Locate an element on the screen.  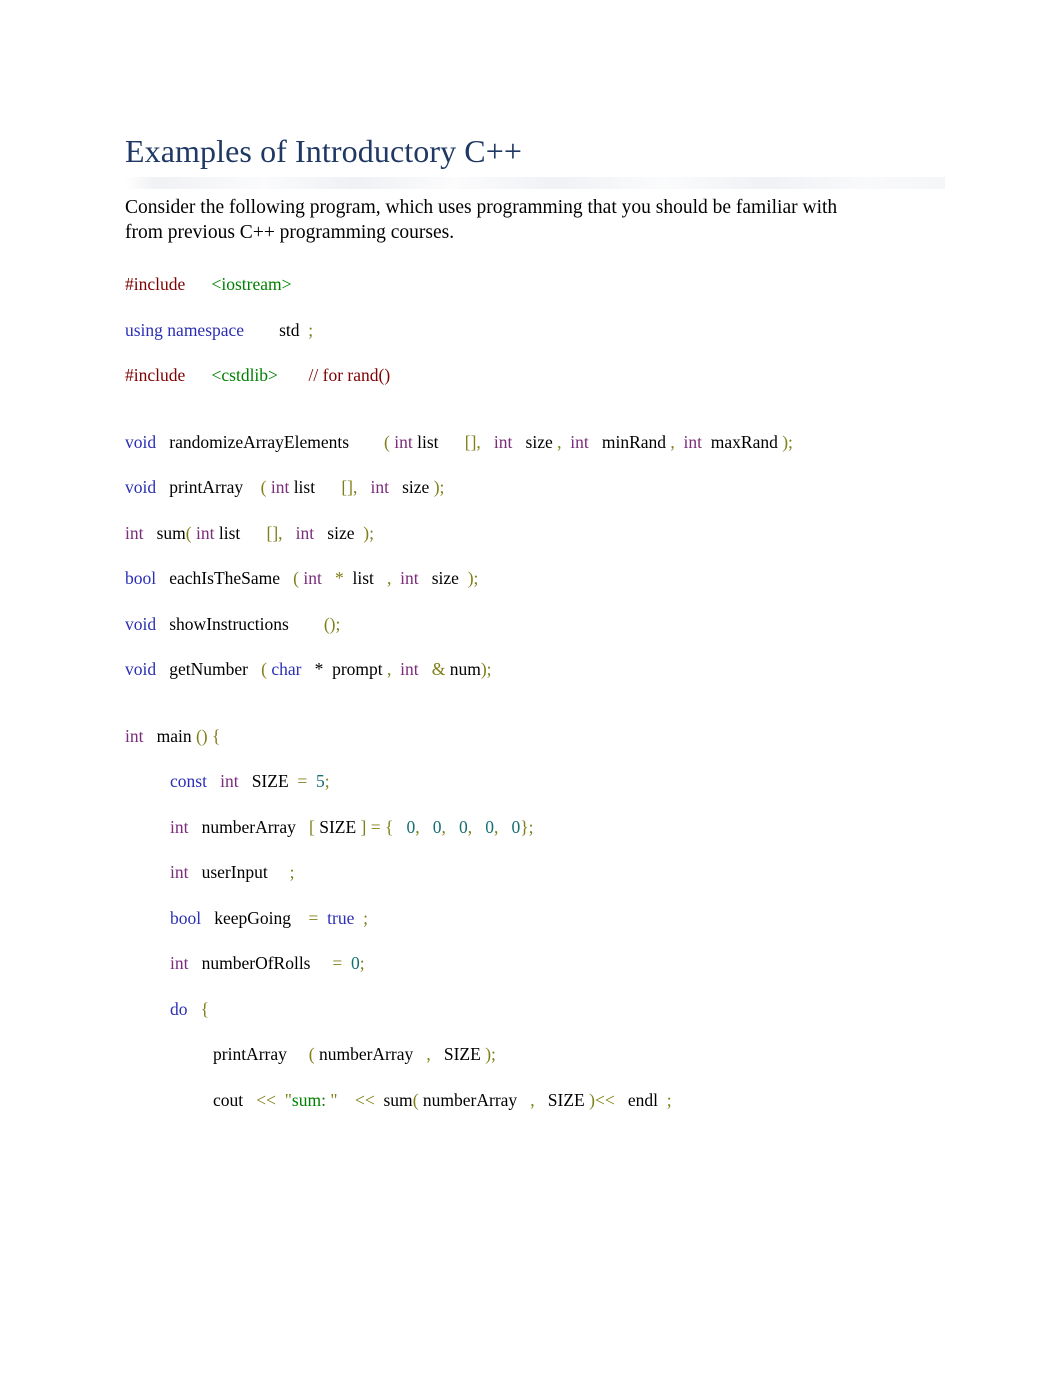
code-token: using namespace is located at coordinates (185, 329).